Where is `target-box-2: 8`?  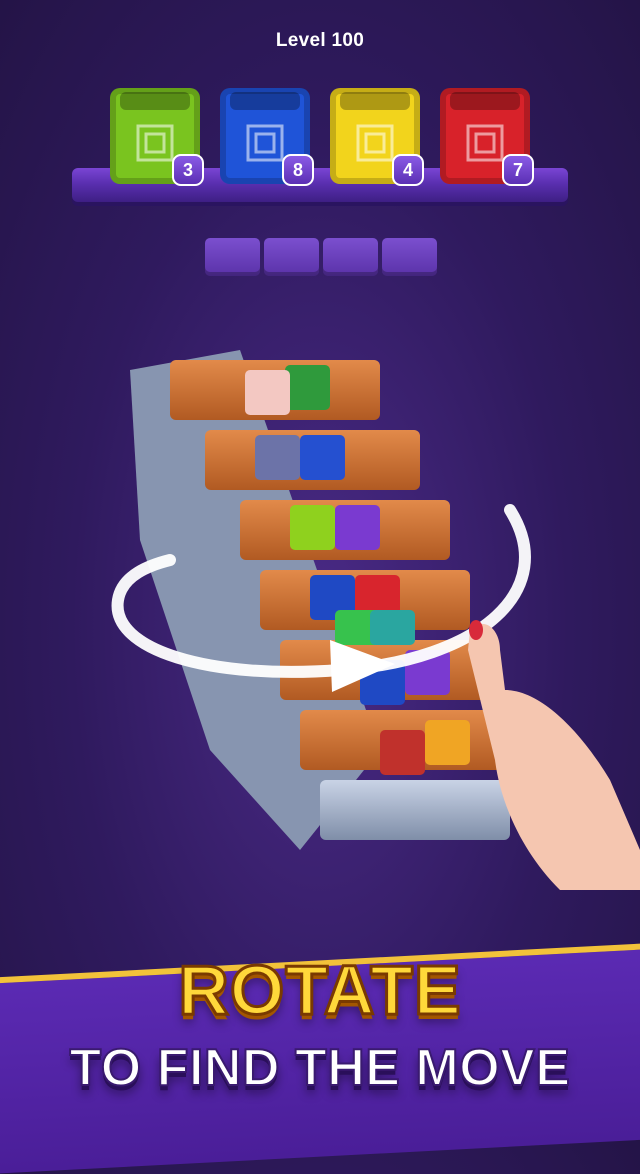
target-box-2: 8 is located at coordinates (267, 137).